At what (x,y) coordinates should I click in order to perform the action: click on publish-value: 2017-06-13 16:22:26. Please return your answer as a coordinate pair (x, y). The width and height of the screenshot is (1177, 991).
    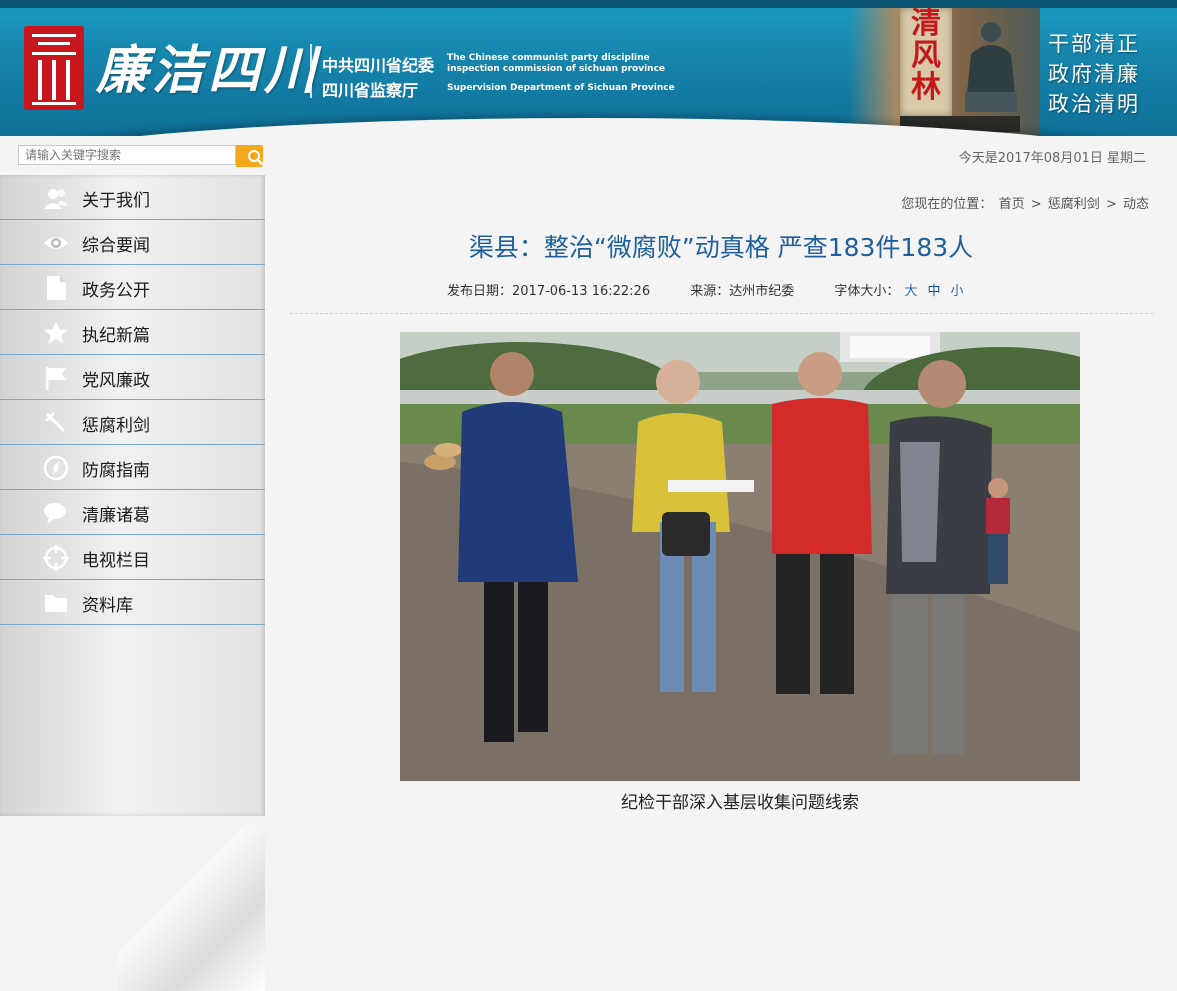
    Looking at the image, I should click on (581, 291).